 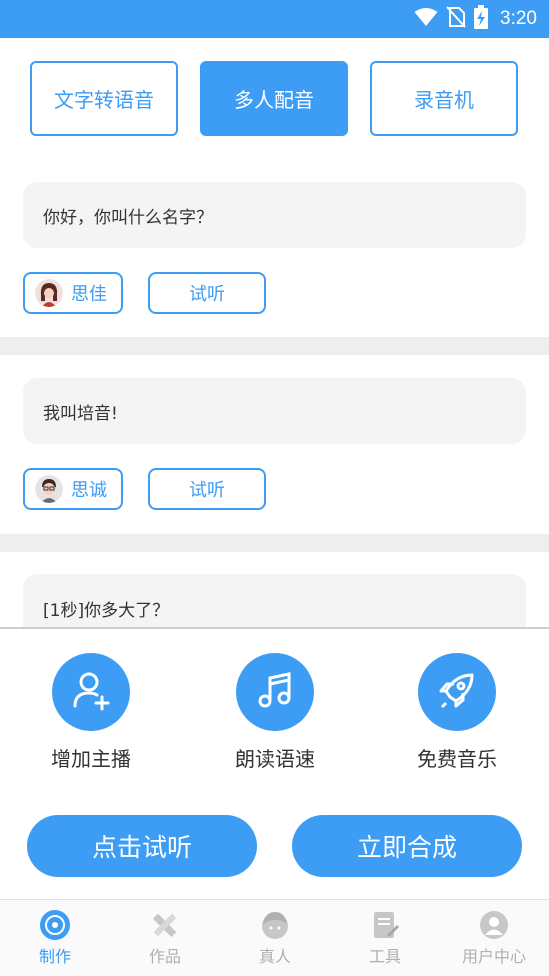 I want to click on rocket-icon, so click(x=457, y=692).